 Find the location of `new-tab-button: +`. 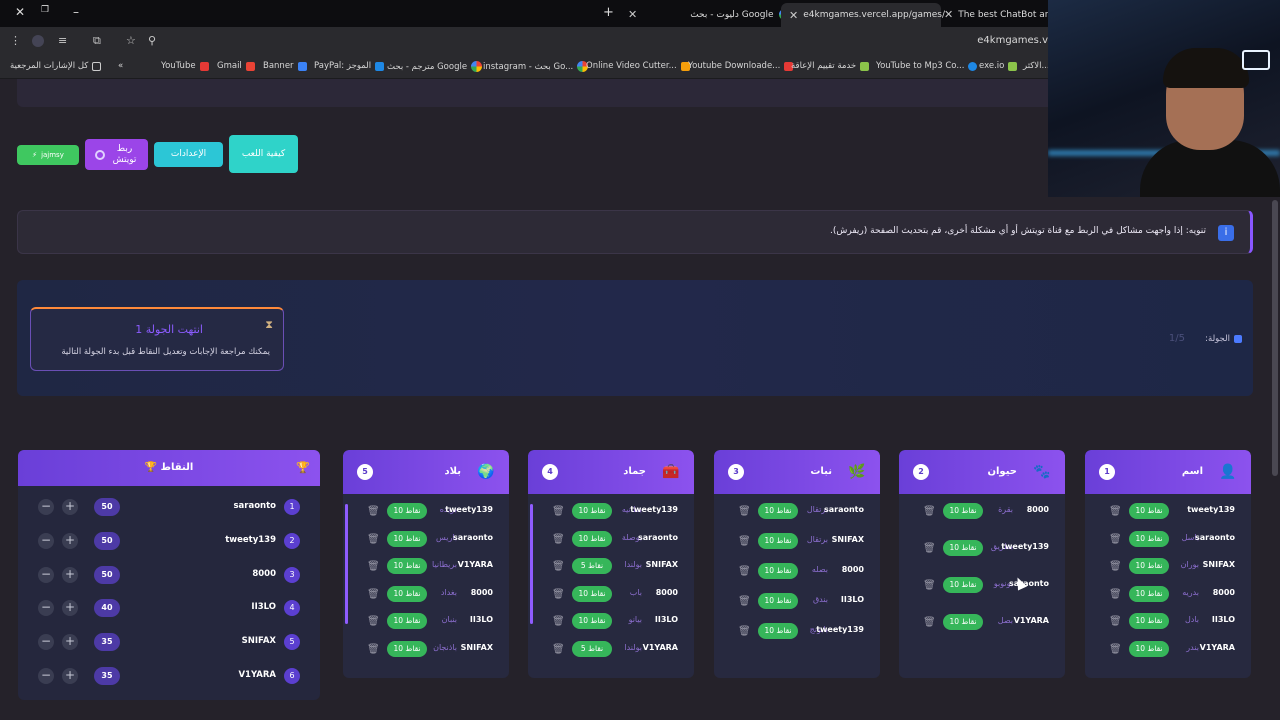

new-tab-button: + is located at coordinates (608, 12).